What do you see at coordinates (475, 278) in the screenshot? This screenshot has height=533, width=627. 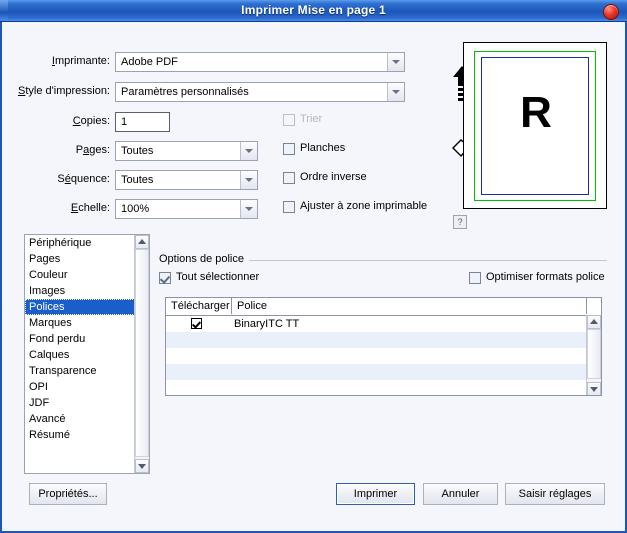 I see `optimize-font-formats-checkbox` at bounding box center [475, 278].